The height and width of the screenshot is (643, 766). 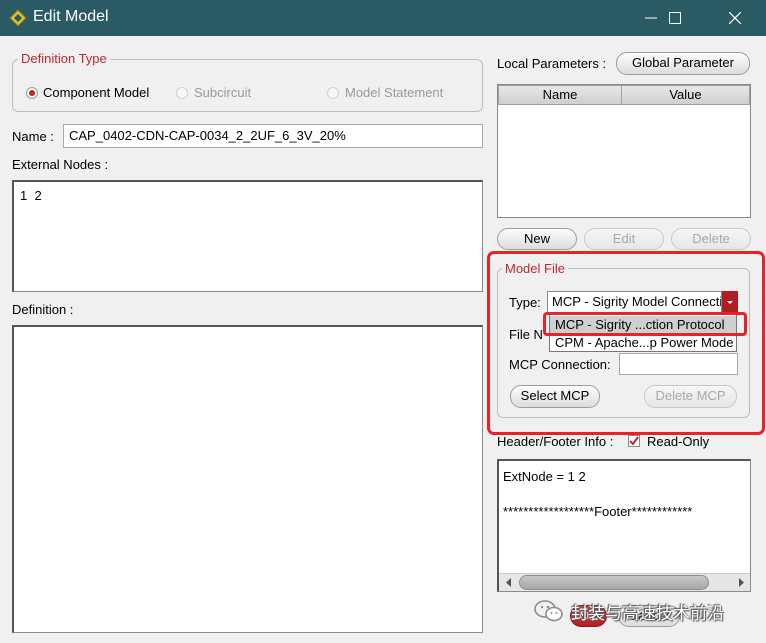 What do you see at coordinates (555, 441) in the screenshot?
I see `header-footer-label: Header/Footer Info :` at bounding box center [555, 441].